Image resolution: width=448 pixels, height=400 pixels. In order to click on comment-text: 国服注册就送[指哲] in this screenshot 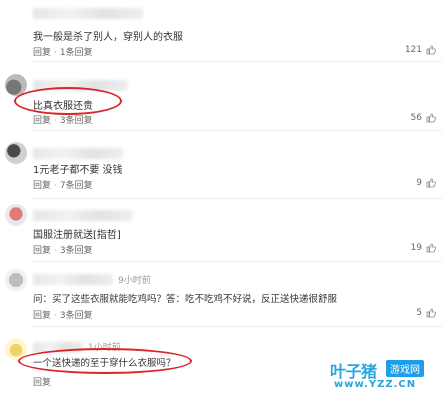, I will do `click(77, 235)`.